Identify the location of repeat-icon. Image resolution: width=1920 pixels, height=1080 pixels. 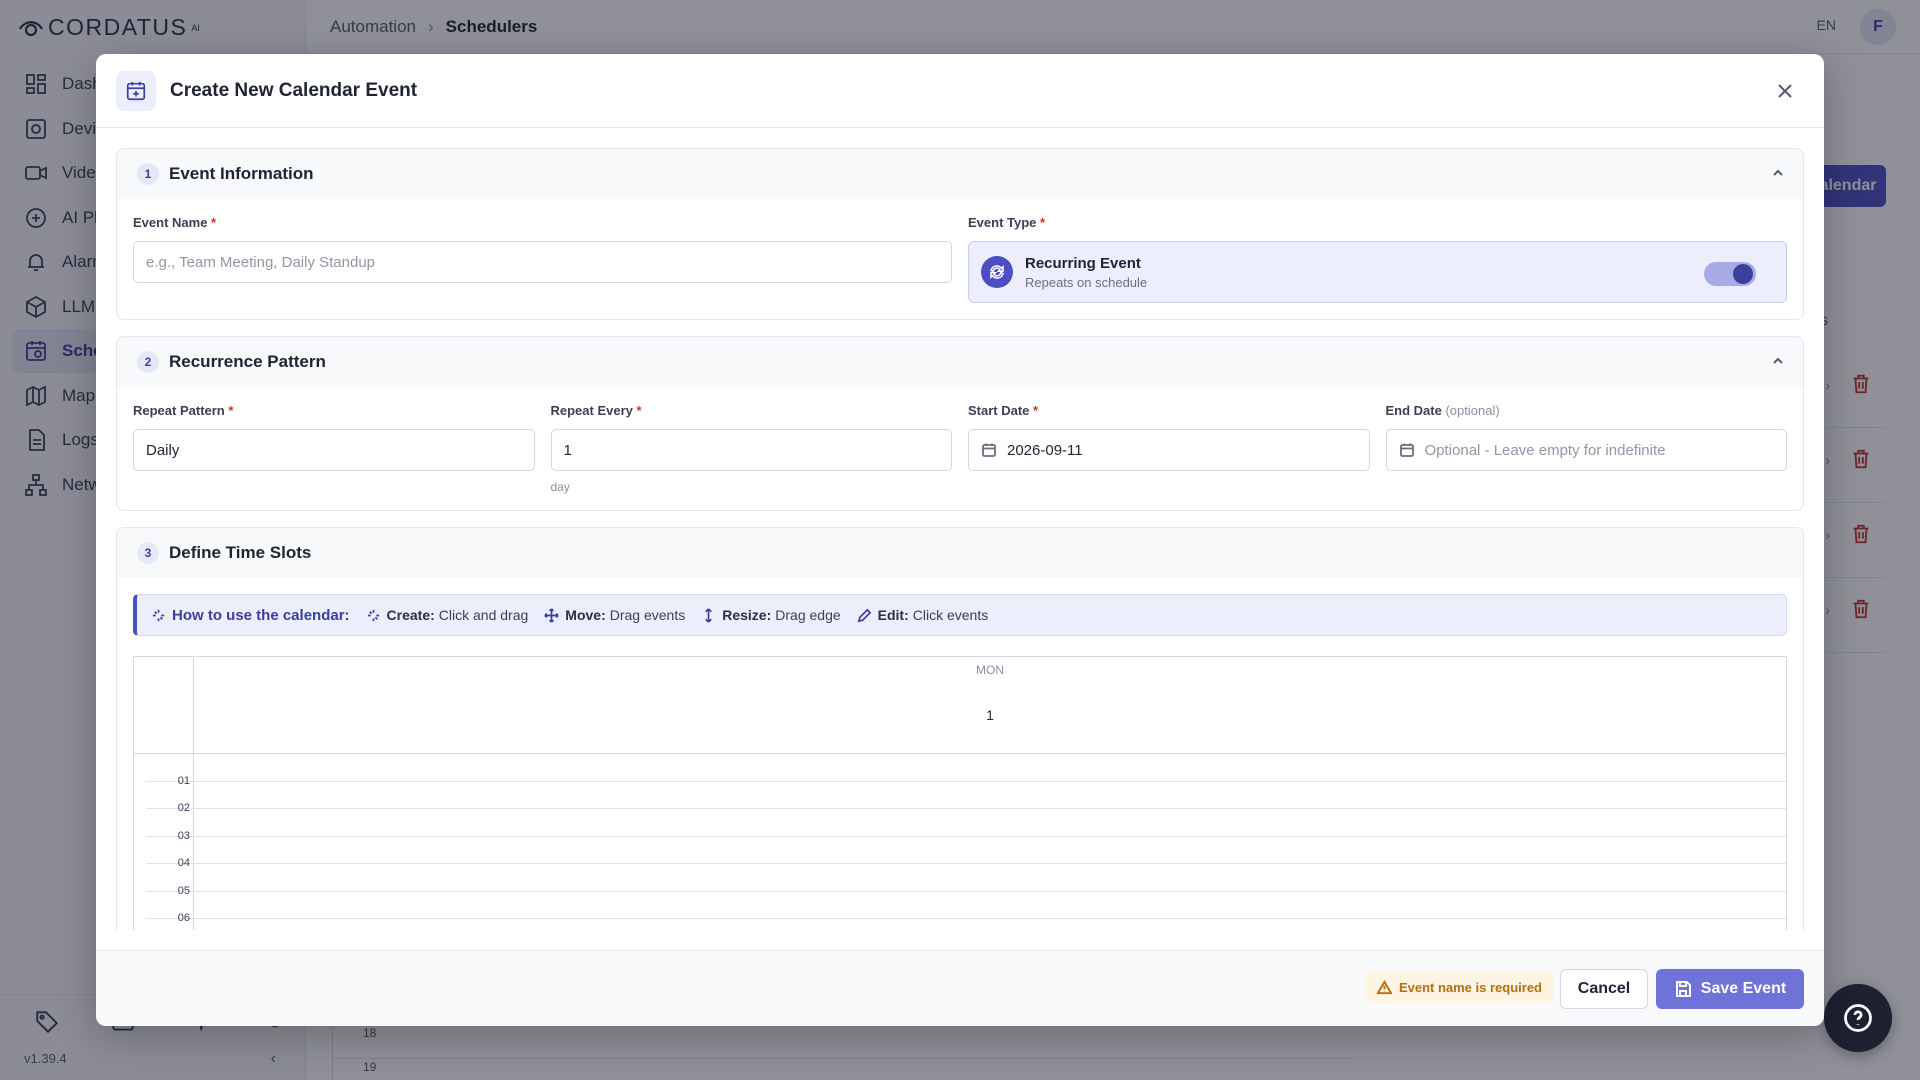
(997, 272).